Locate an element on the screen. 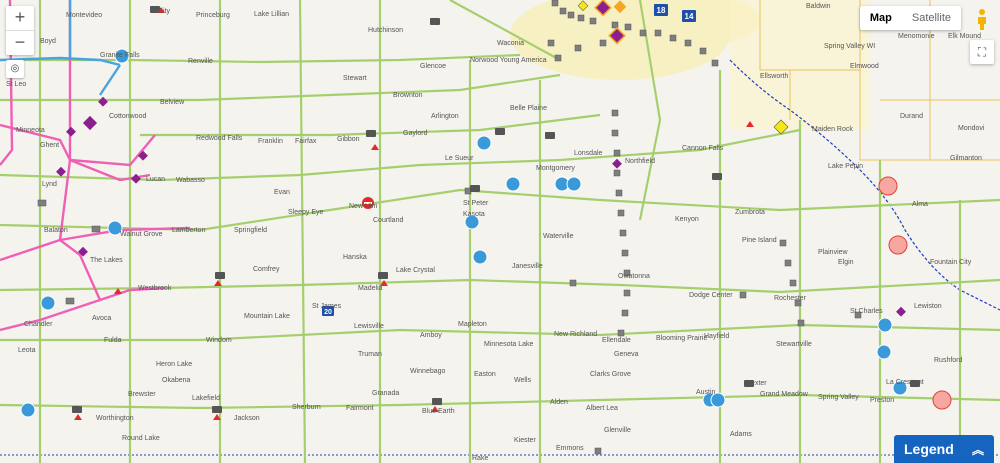  shield-18: 18 is located at coordinates (661, 10).